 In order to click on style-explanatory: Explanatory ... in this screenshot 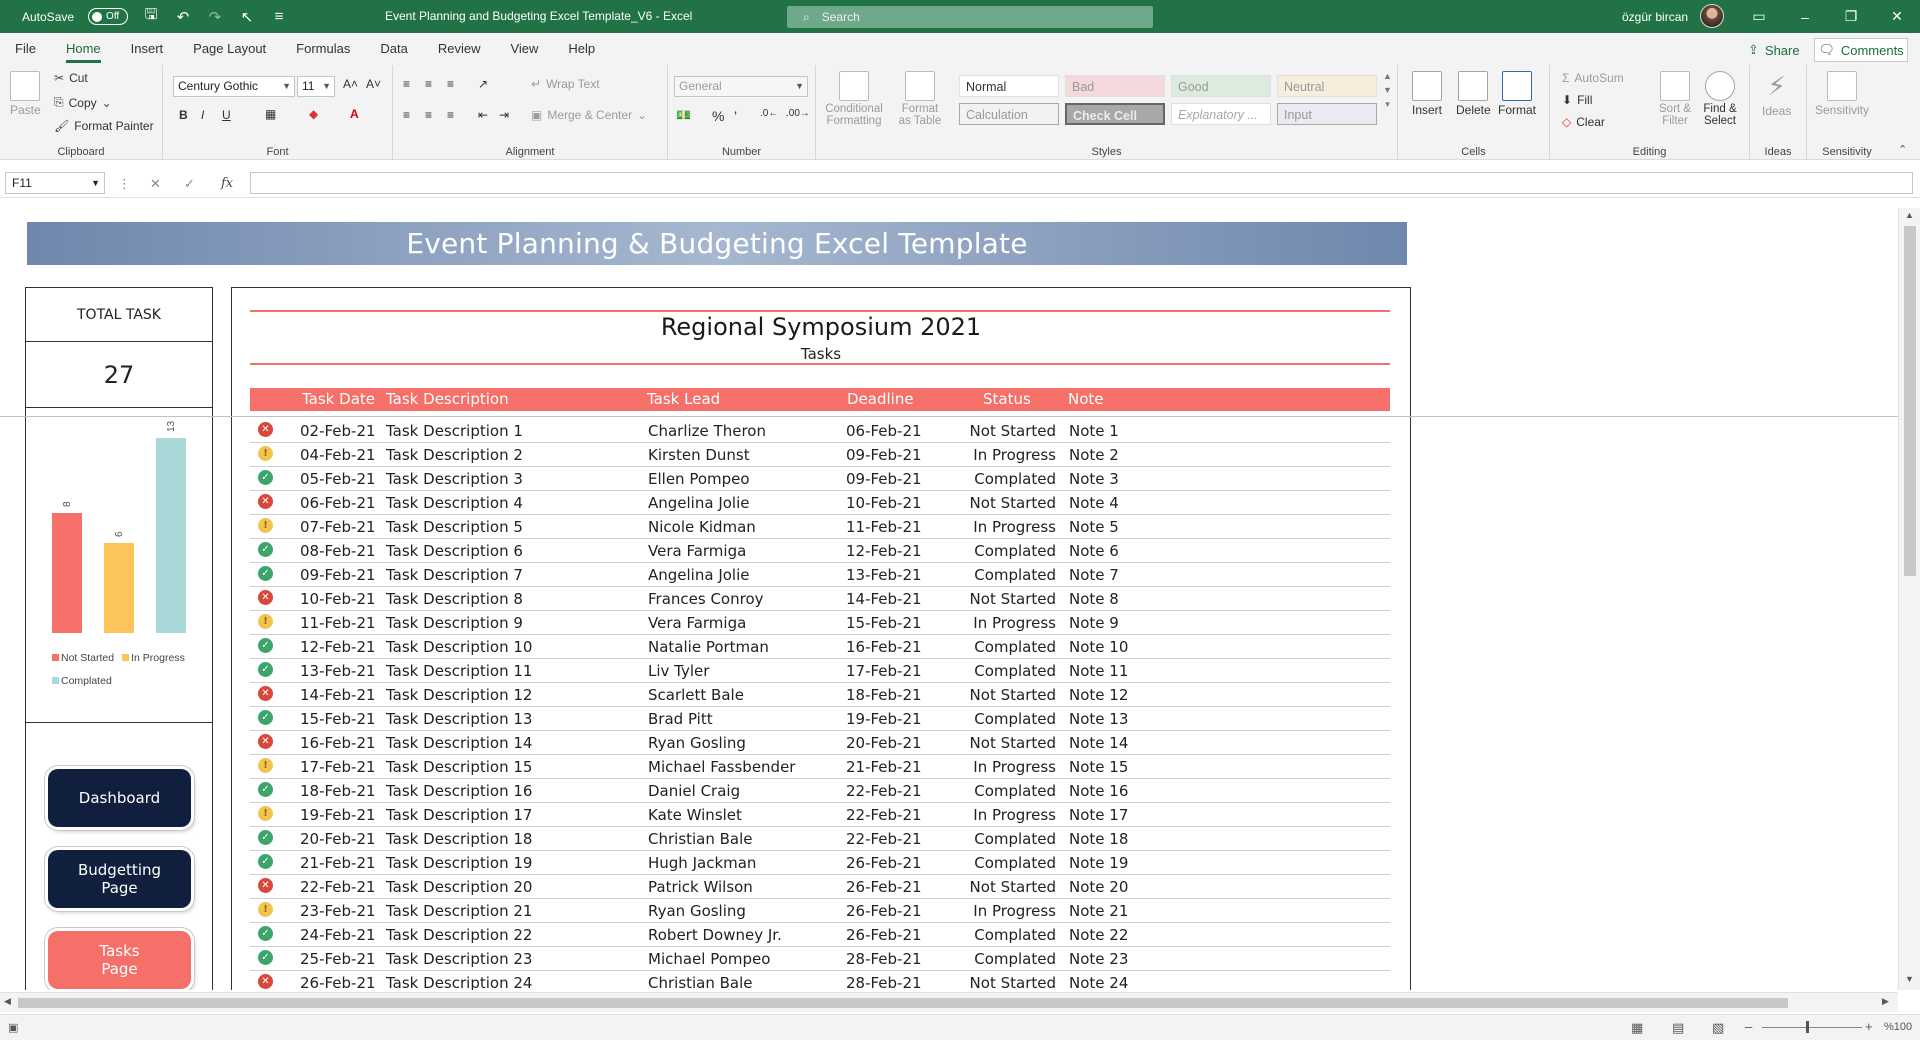, I will do `click(1221, 114)`.